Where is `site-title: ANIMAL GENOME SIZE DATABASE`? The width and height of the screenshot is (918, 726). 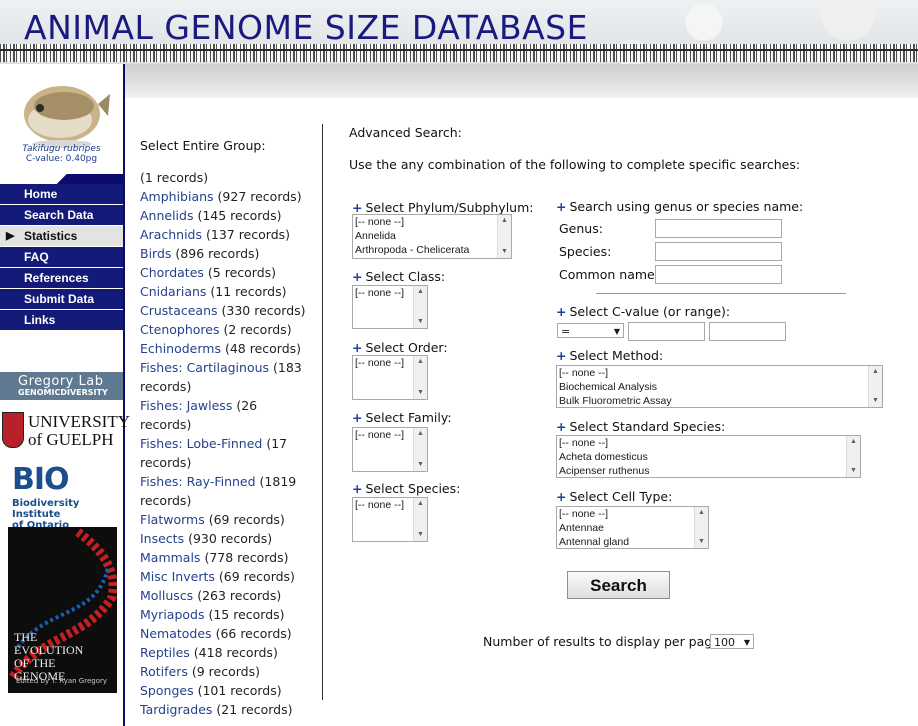
site-title: ANIMAL GENOME SIZE DATABASE is located at coordinates (306, 27).